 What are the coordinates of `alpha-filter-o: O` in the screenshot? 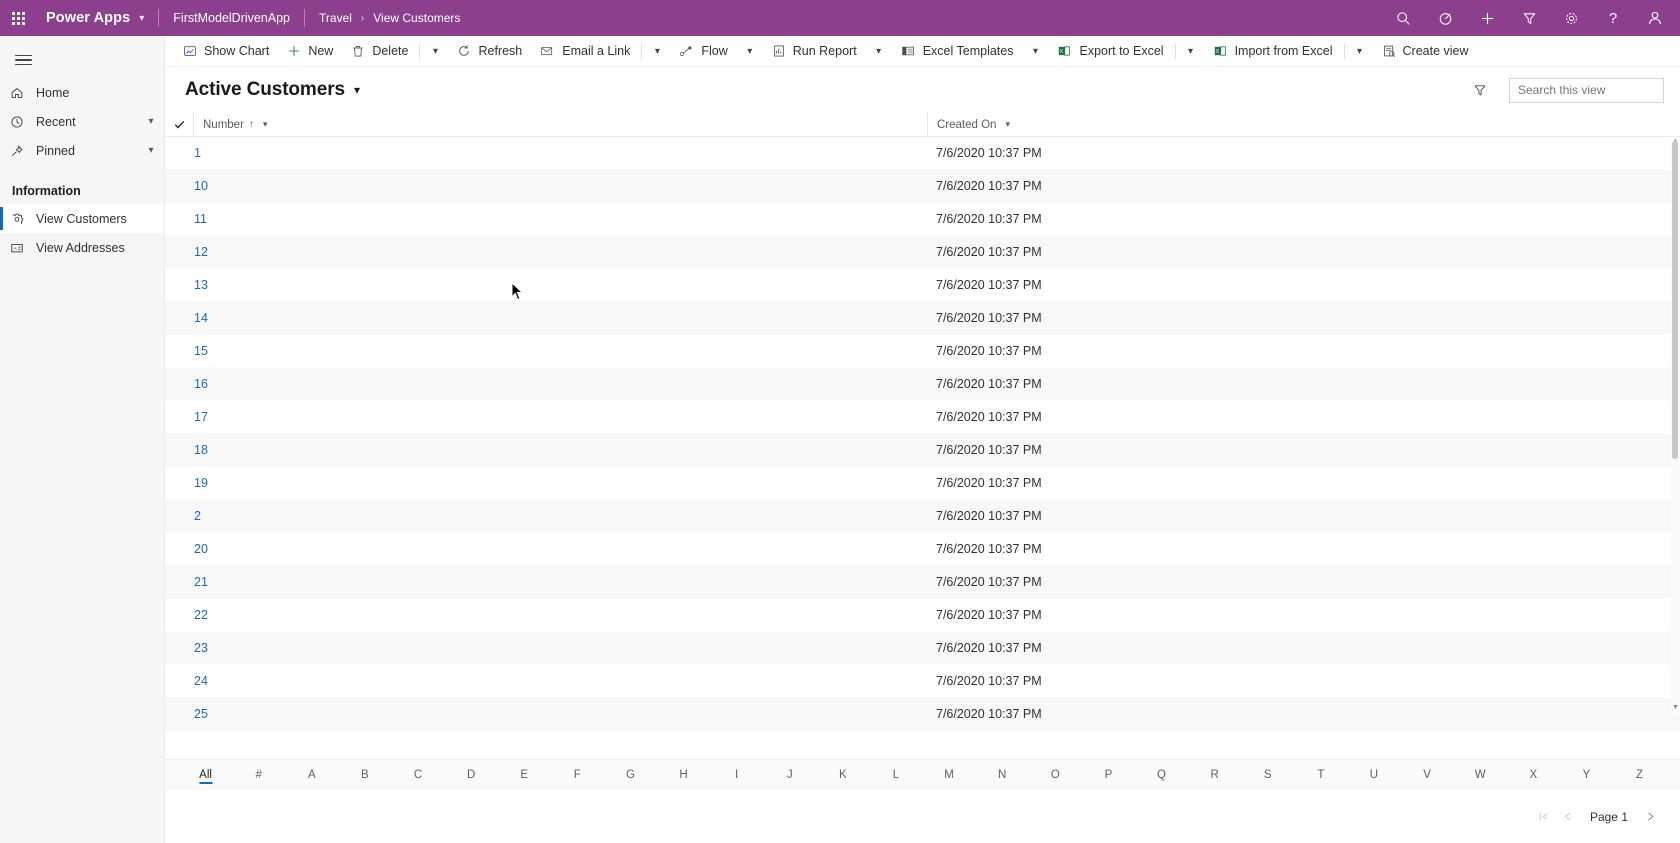 It's located at (1055, 775).